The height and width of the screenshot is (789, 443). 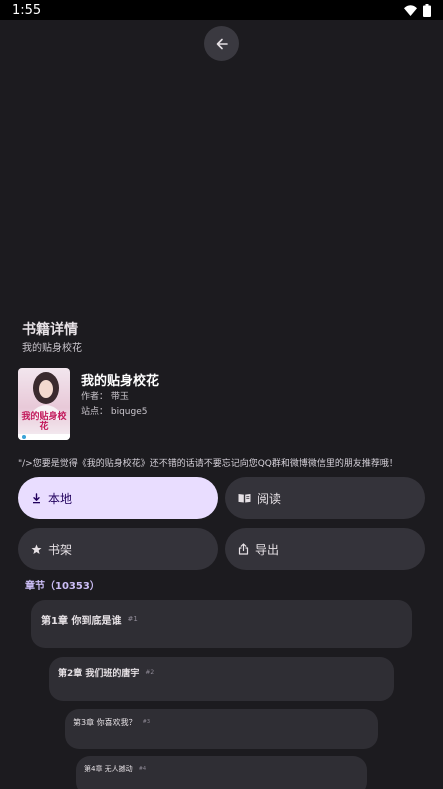 What do you see at coordinates (108, 769) in the screenshot?
I see `chapter-title: 第4章 无人撼动` at bounding box center [108, 769].